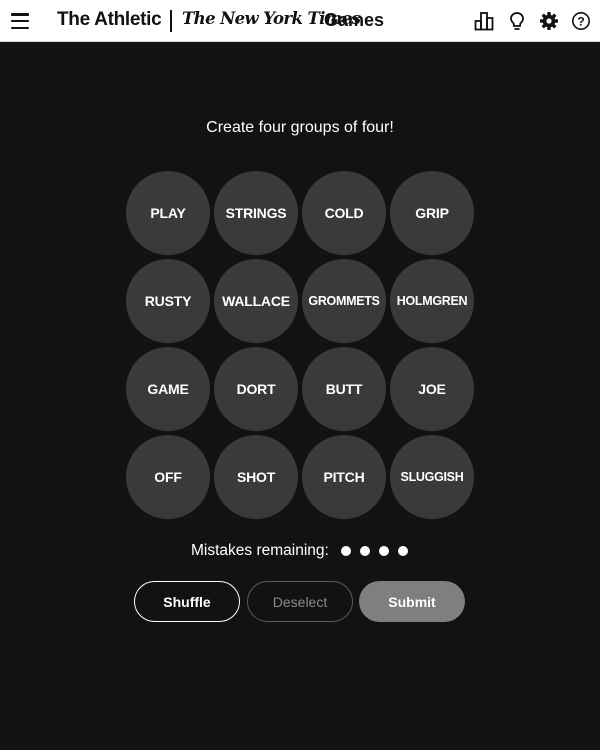  I want to click on brand-divider, so click(171, 21).